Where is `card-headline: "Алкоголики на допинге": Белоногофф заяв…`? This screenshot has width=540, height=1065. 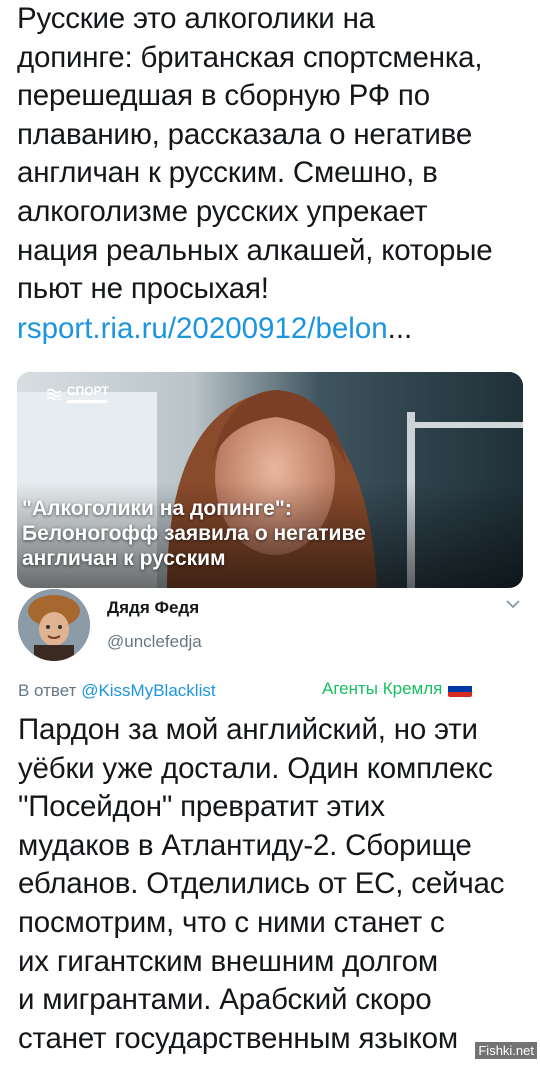
card-headline: "Алкоголики на допинге": Белоногофф заяв… is located at coordinates (267, 533).